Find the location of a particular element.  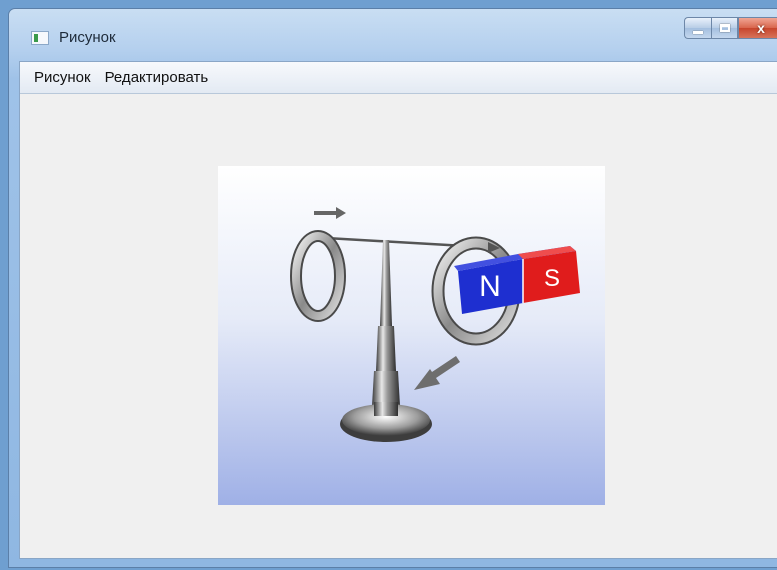

maximize-button is located at coordinates (724, 28).